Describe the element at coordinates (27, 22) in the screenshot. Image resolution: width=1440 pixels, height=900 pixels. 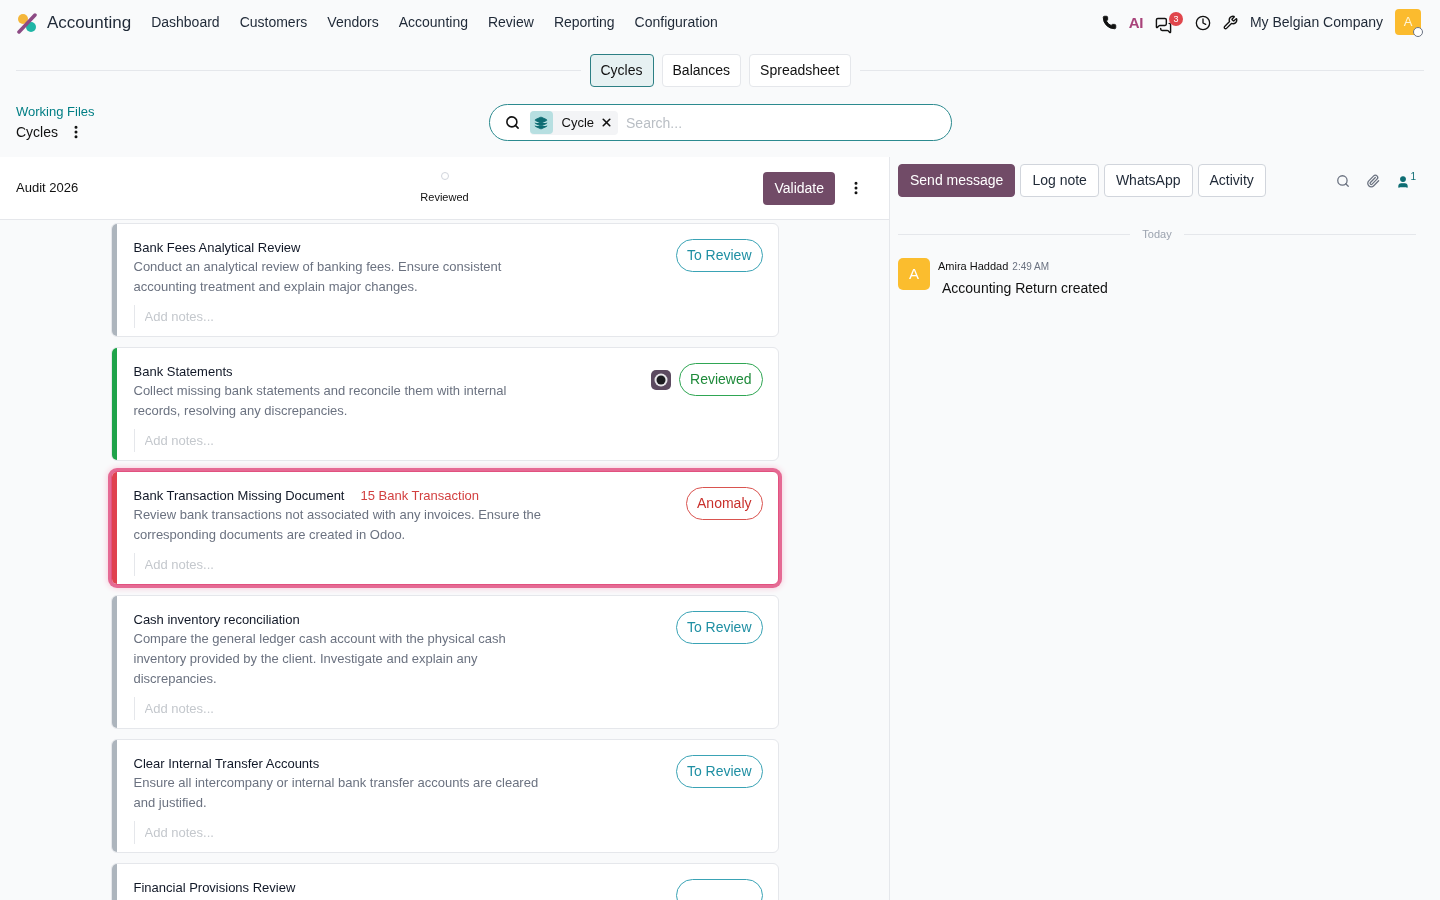
I see `app-logo-icon` at that location.